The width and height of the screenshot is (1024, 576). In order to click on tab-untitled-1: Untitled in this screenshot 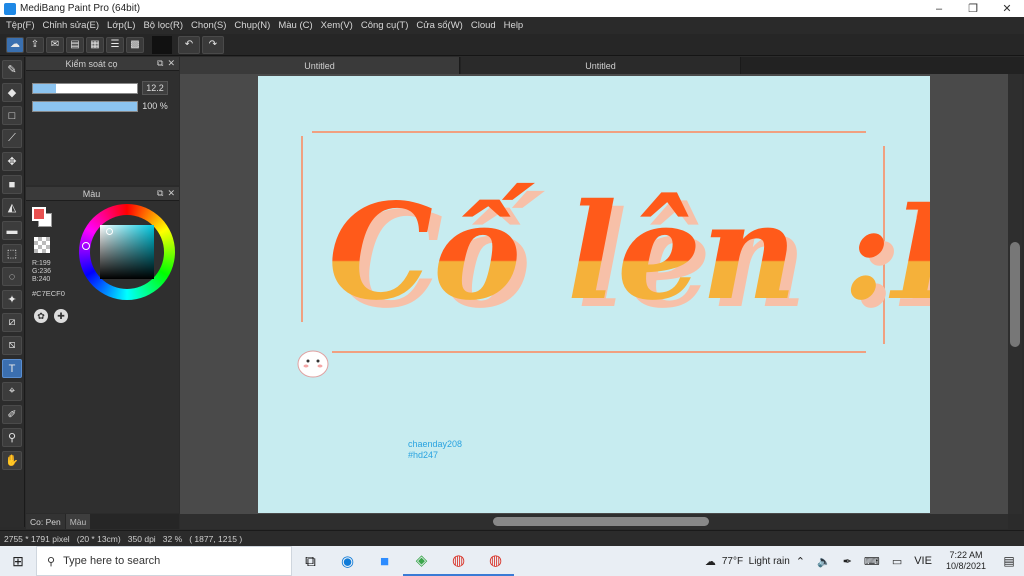, I will do `click(320, 65)`.